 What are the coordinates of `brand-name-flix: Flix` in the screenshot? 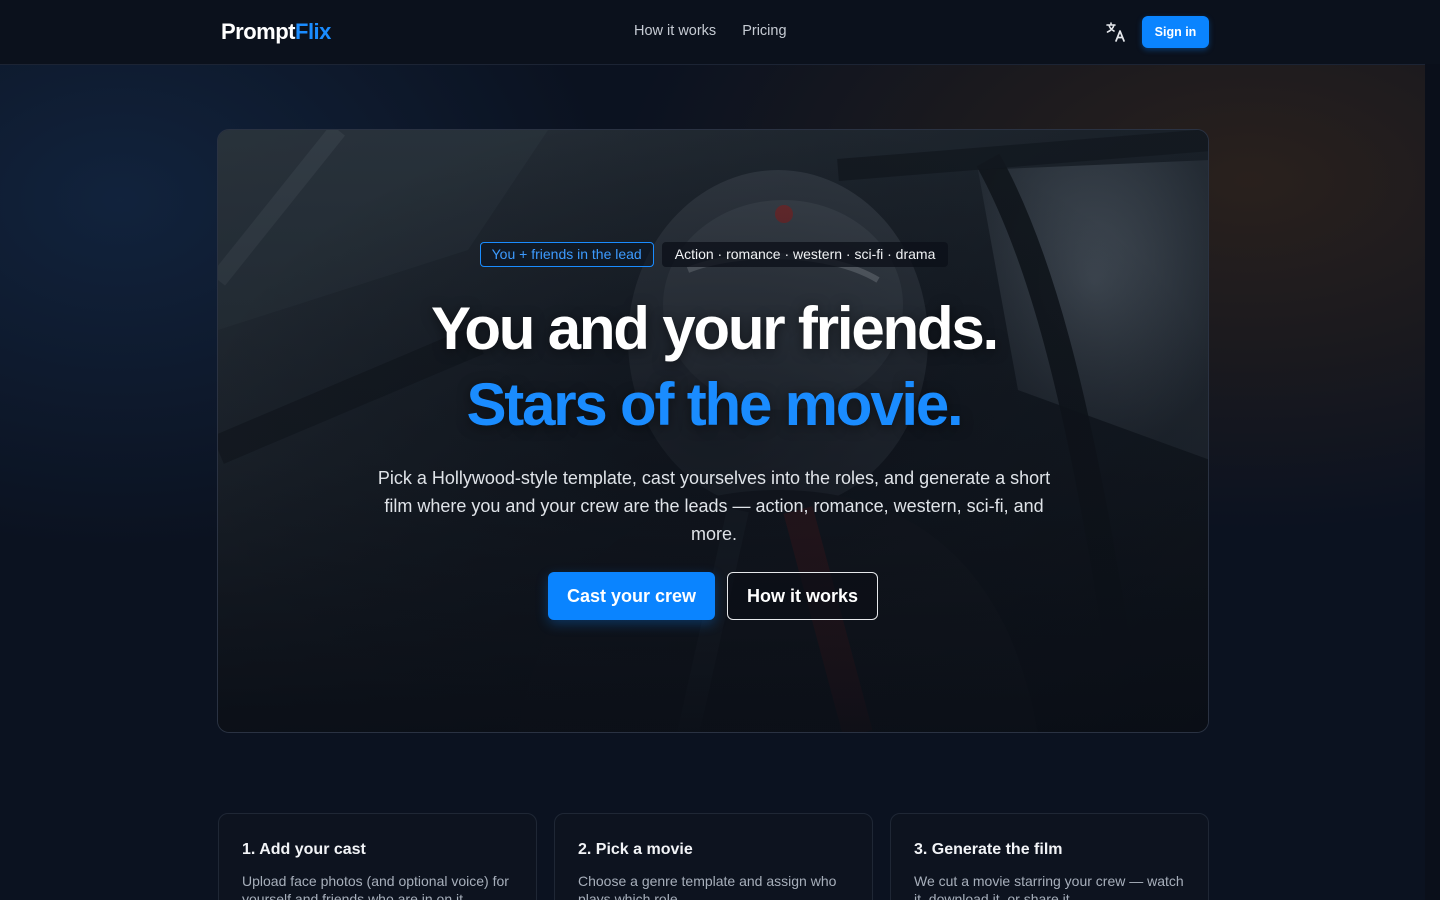 It's located at (313, 31).